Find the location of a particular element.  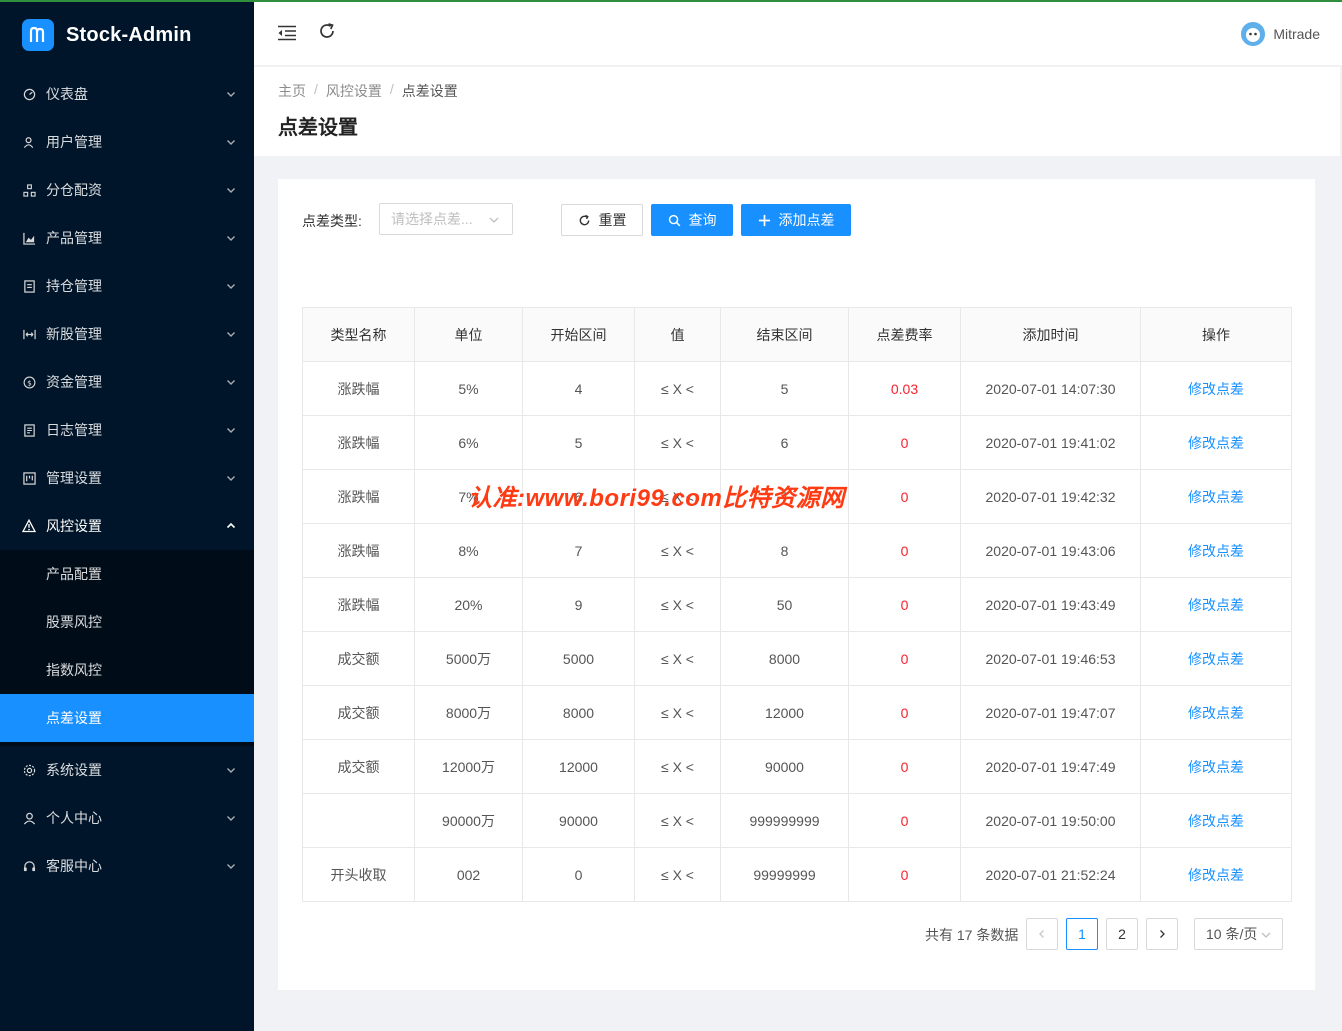

sidebar-item-12: 个人中心 is located at coordinates (127, 818).